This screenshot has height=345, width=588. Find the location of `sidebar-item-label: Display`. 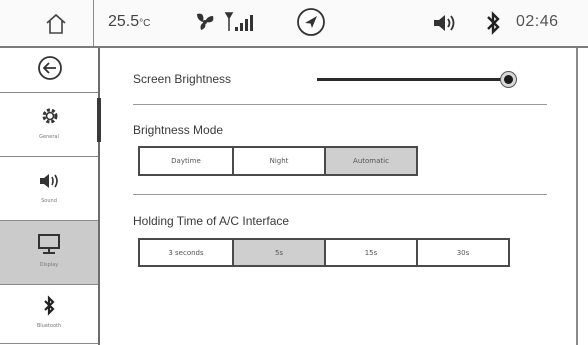

sidebar-item-label: Display is located at coordinates (49, 265).